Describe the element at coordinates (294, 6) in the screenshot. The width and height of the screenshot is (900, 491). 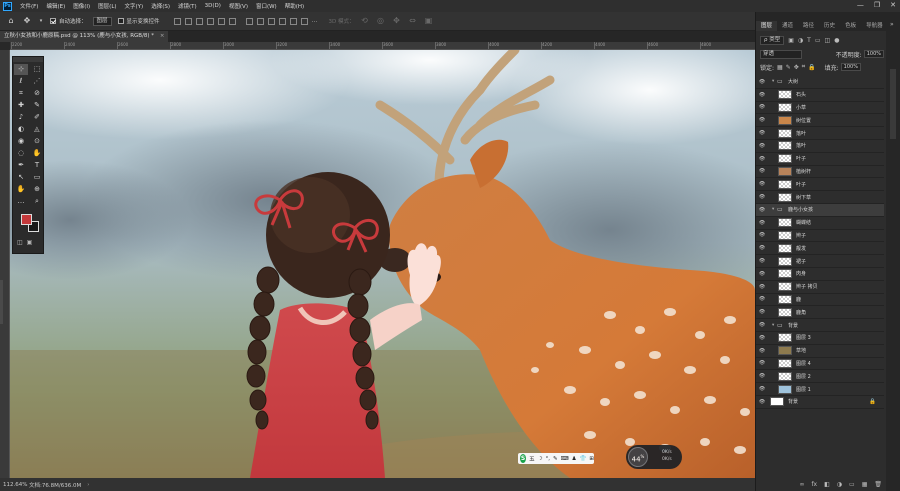
I see `menu-help: 帮助(H)` at that location.